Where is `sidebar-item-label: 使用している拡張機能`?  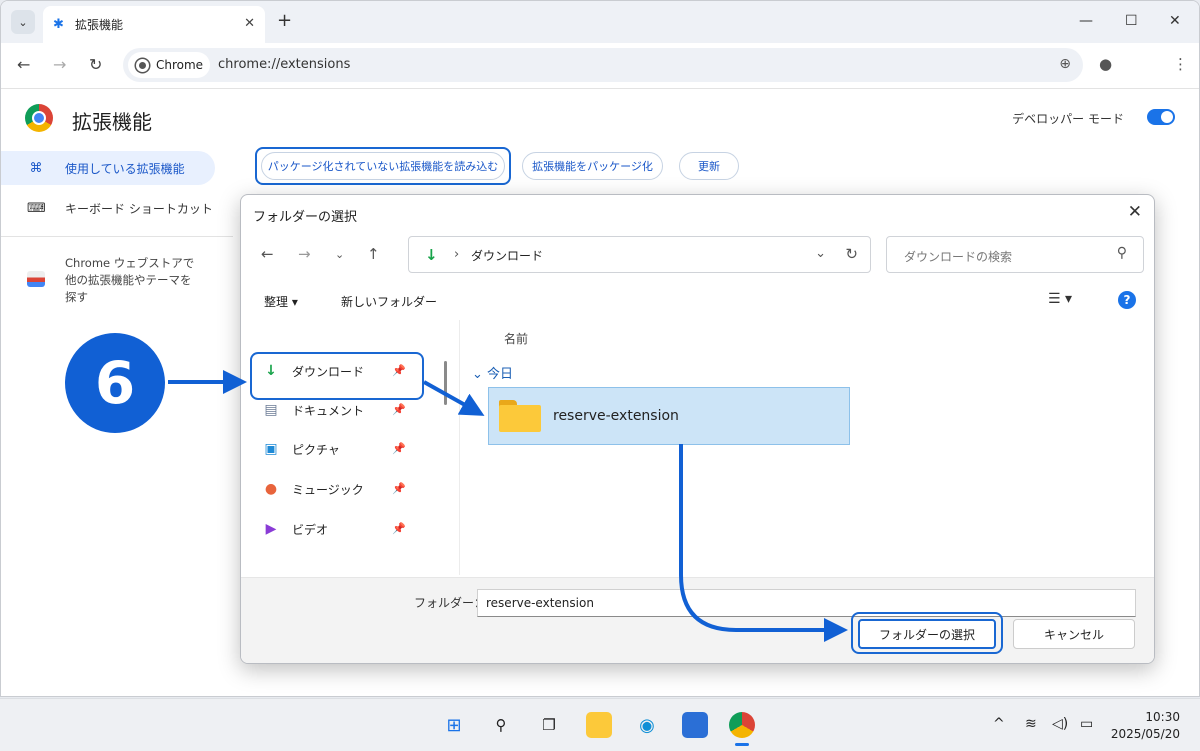 sidebar-item-label: 使用している拡張機能 is located at coordinates (125, 168).